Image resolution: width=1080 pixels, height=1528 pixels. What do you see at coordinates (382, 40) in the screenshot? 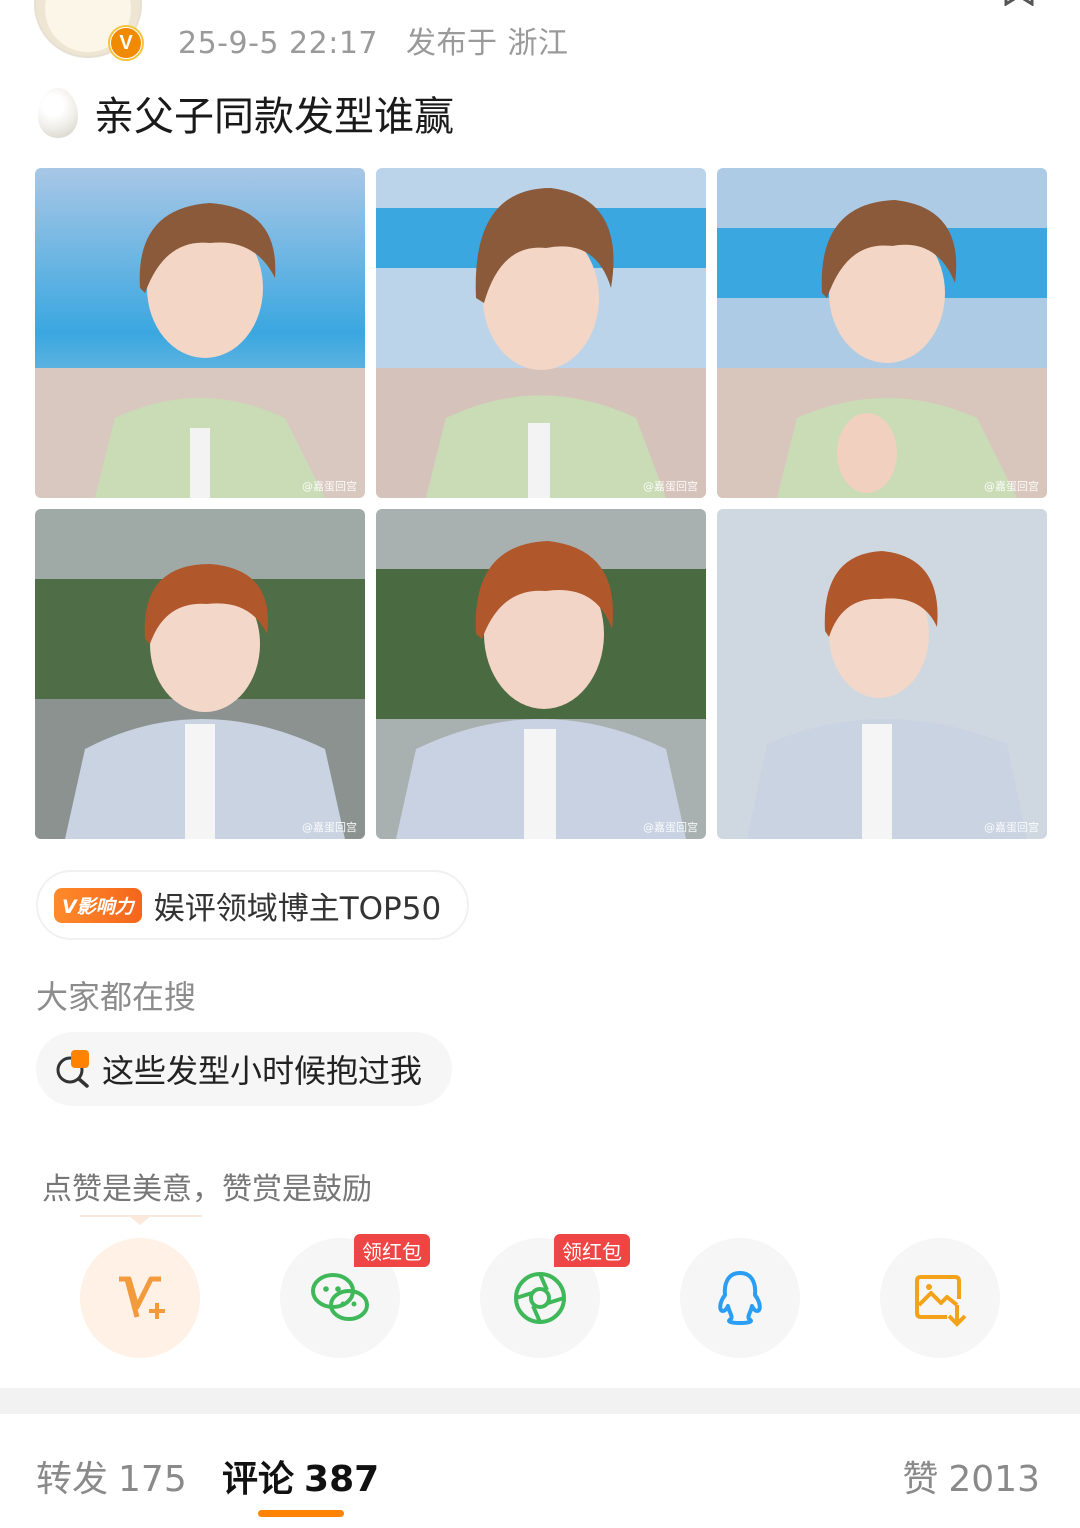
I see `post-meta: 25-9-5 22:17 发布于 浙江` at bounding box center [382, 40].